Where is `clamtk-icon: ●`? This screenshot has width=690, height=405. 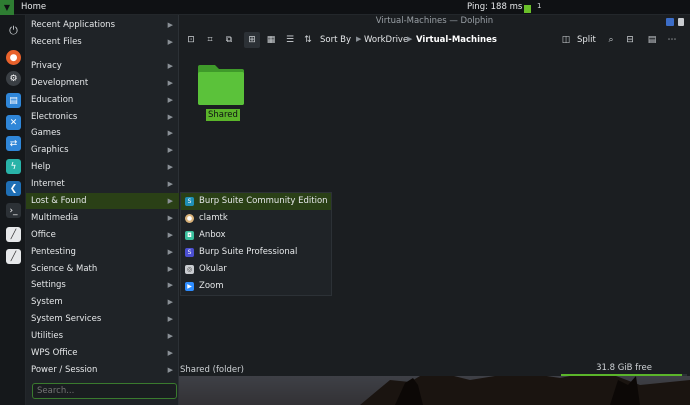
clamtk-icon: ● is located at coordinates (189, 218).